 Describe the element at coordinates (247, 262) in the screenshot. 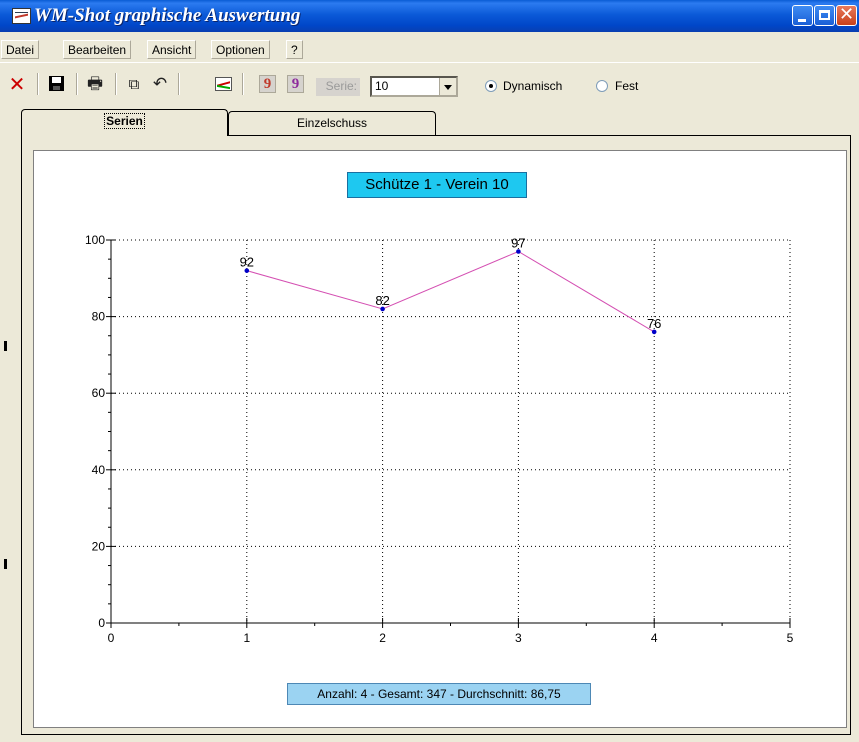

I see `data-label: 92` at that location.